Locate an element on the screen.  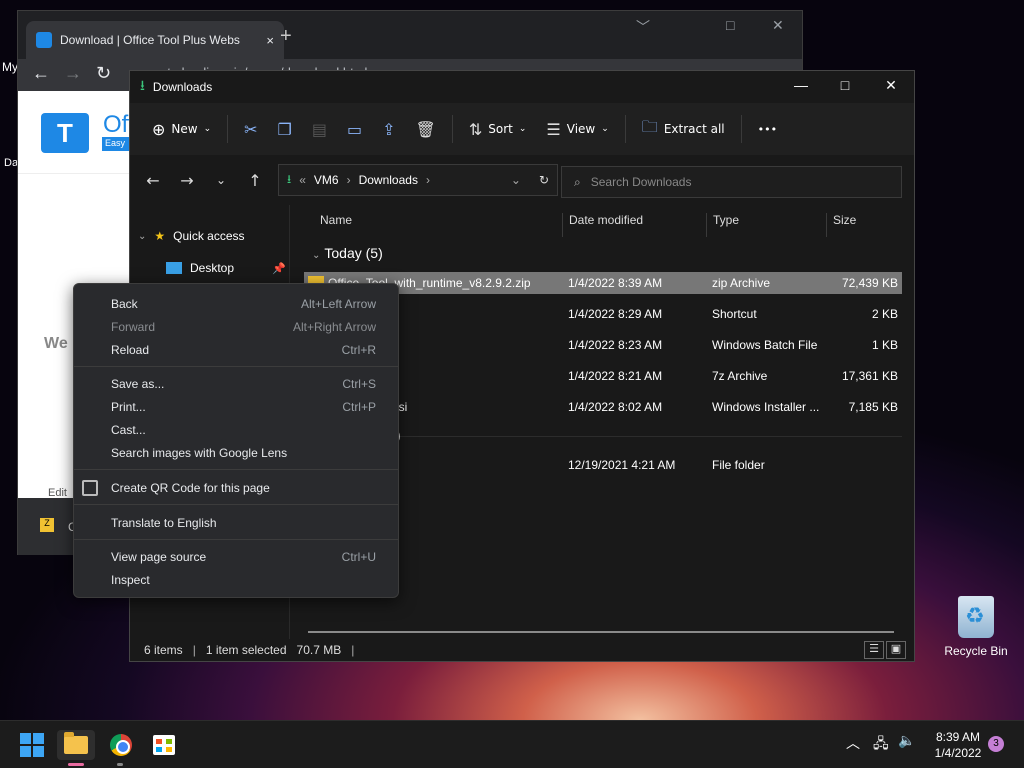
menu-item-qr-code: Create QR Code for this page is located at coordinates (236, 488).